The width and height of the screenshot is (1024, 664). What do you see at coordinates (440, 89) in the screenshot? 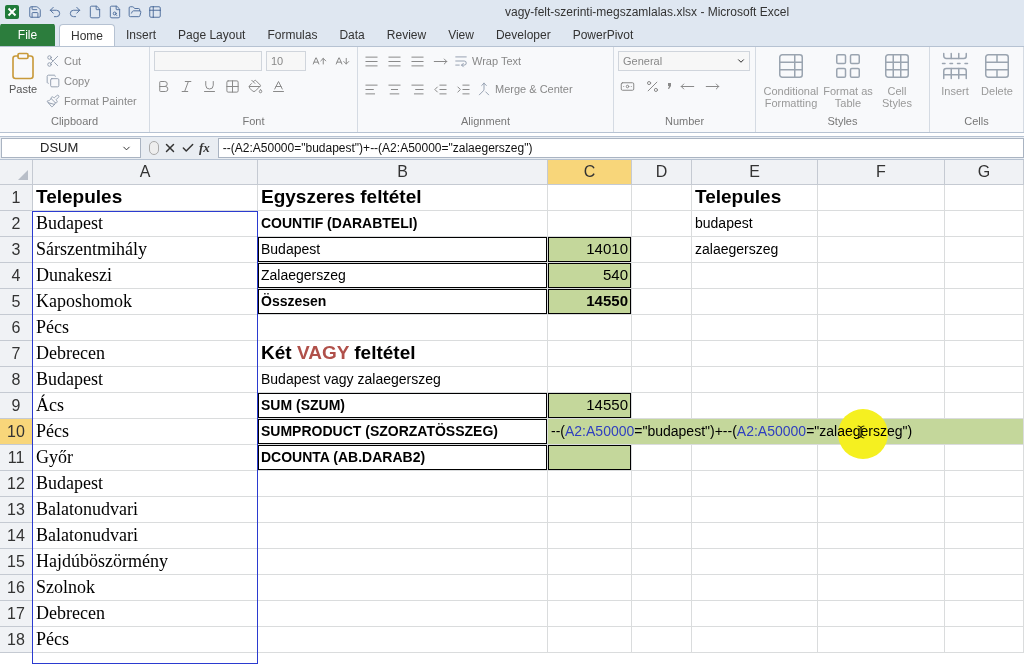
I see `decrease-indent-icon` at bounding box center [440, 89].